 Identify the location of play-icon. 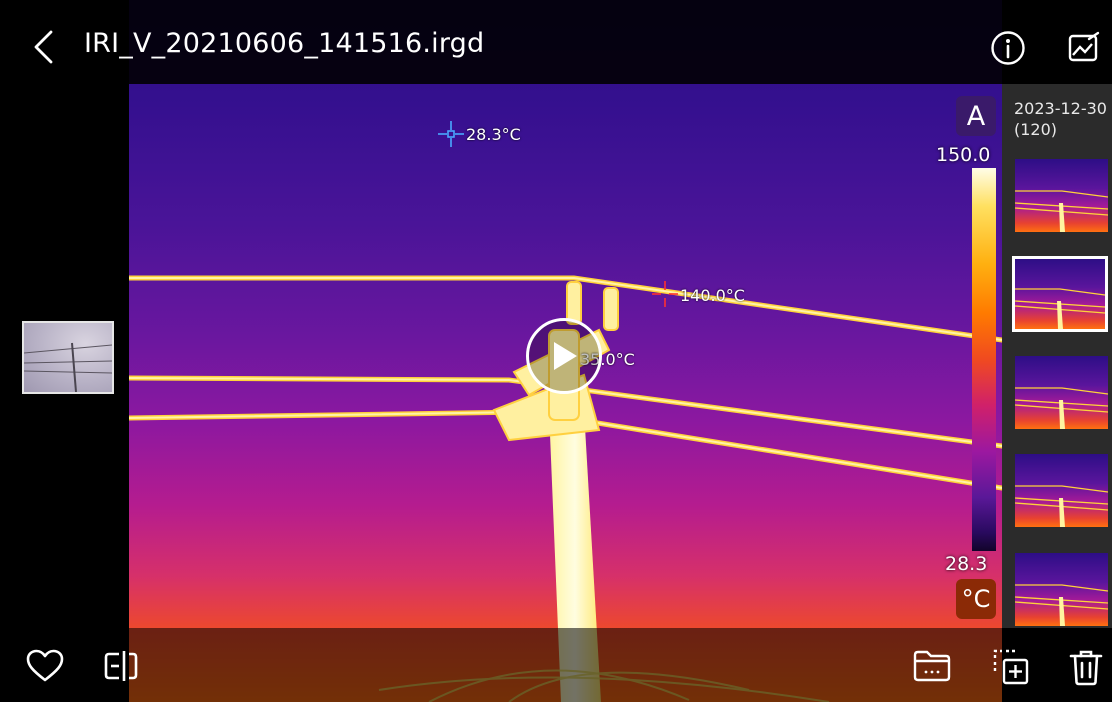
(565, 356).